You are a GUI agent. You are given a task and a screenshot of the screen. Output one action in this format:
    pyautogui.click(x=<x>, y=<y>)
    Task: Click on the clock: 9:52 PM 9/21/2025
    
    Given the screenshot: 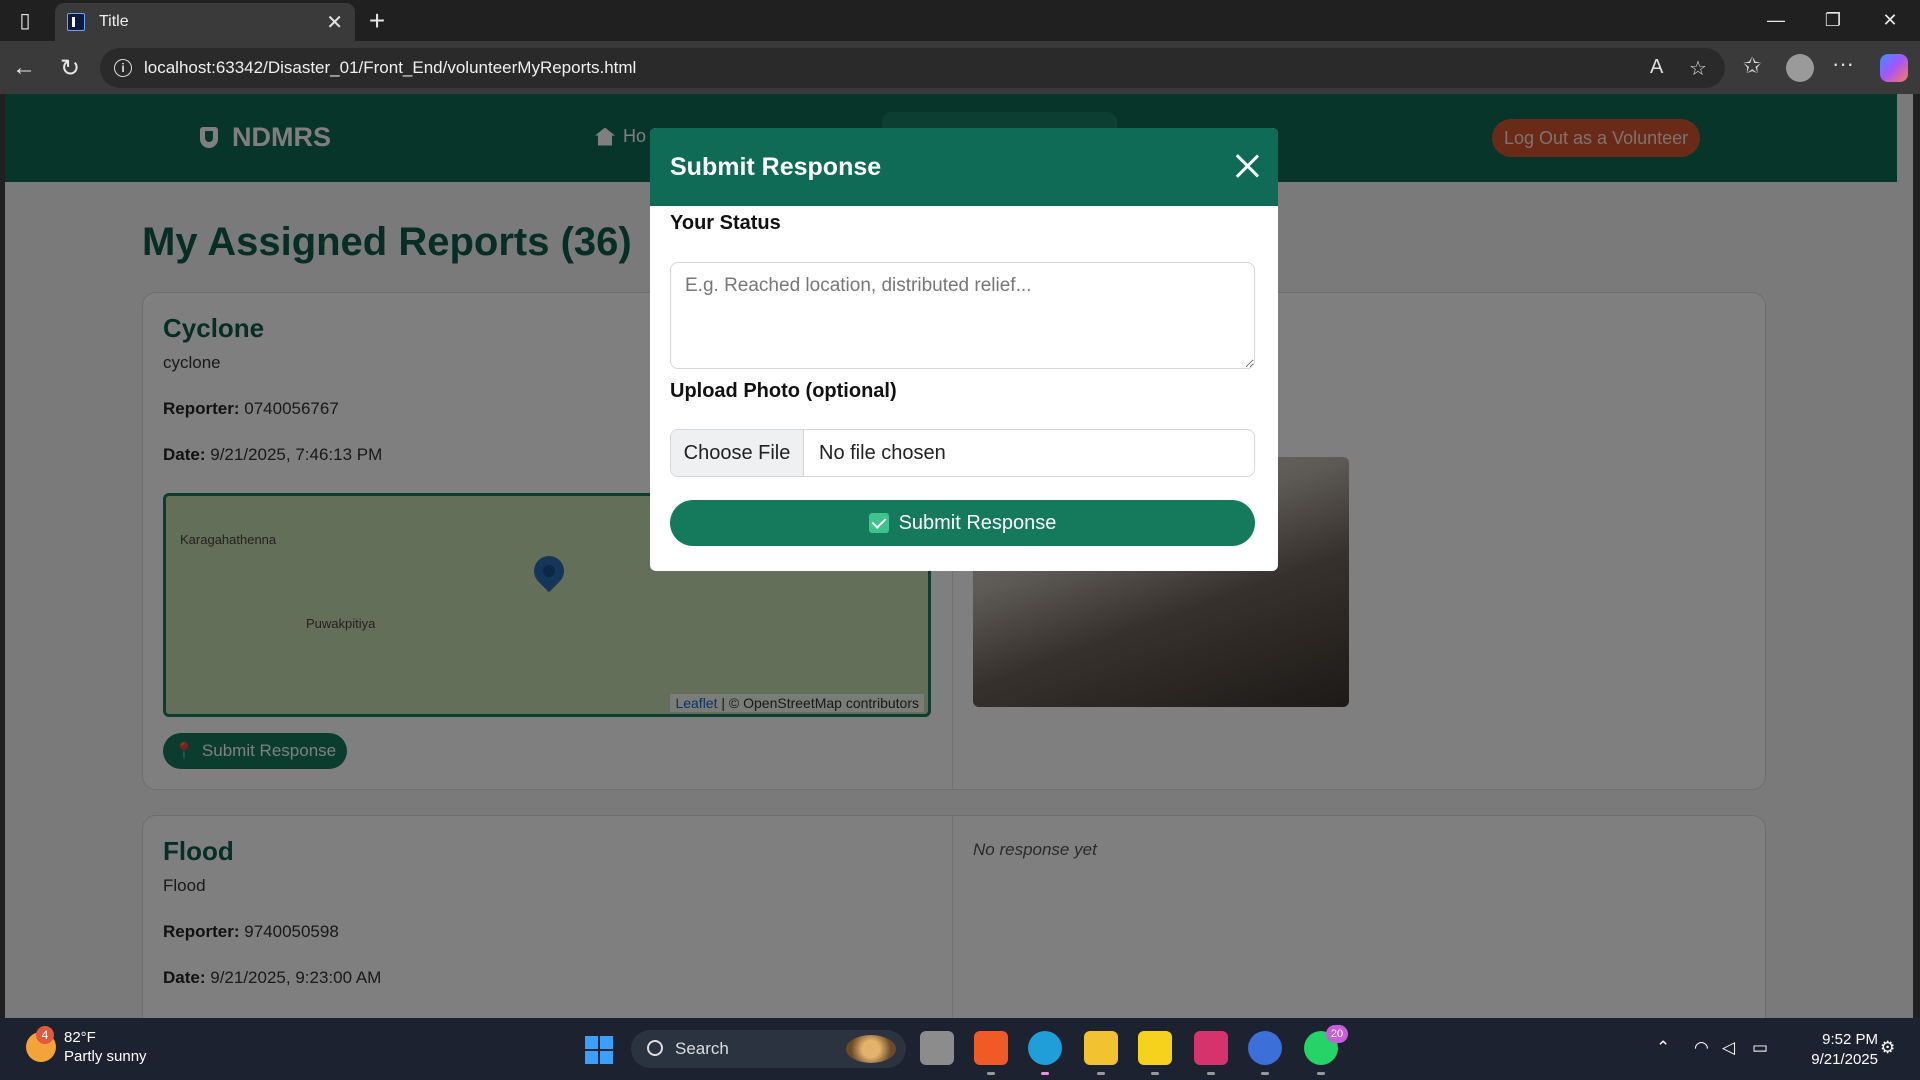 What is the action you would take?
    pyautogui.click(x=1830, y=1050)
    